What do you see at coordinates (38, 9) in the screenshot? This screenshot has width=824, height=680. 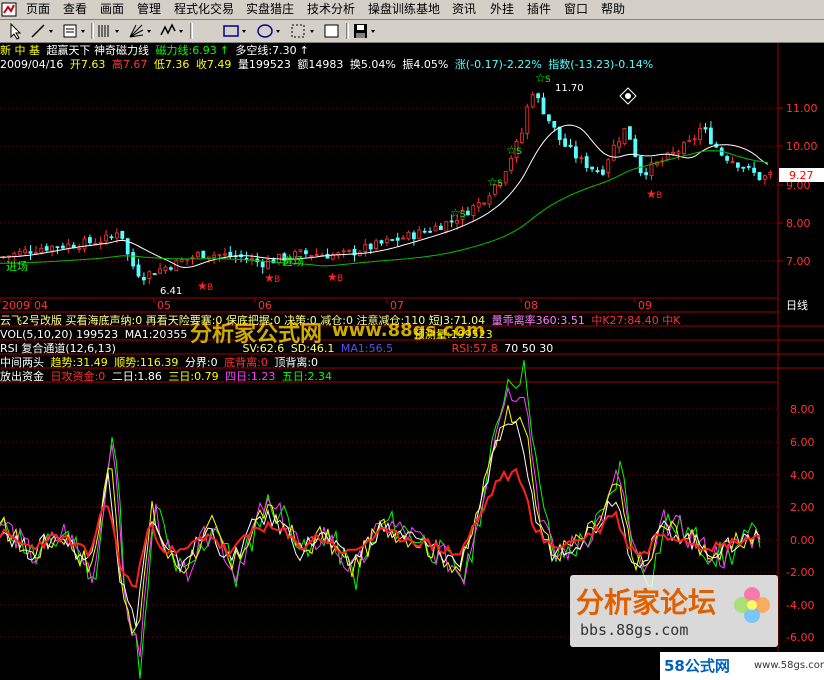 I see `menu-page: 页面` at bounding box center [38, 9].